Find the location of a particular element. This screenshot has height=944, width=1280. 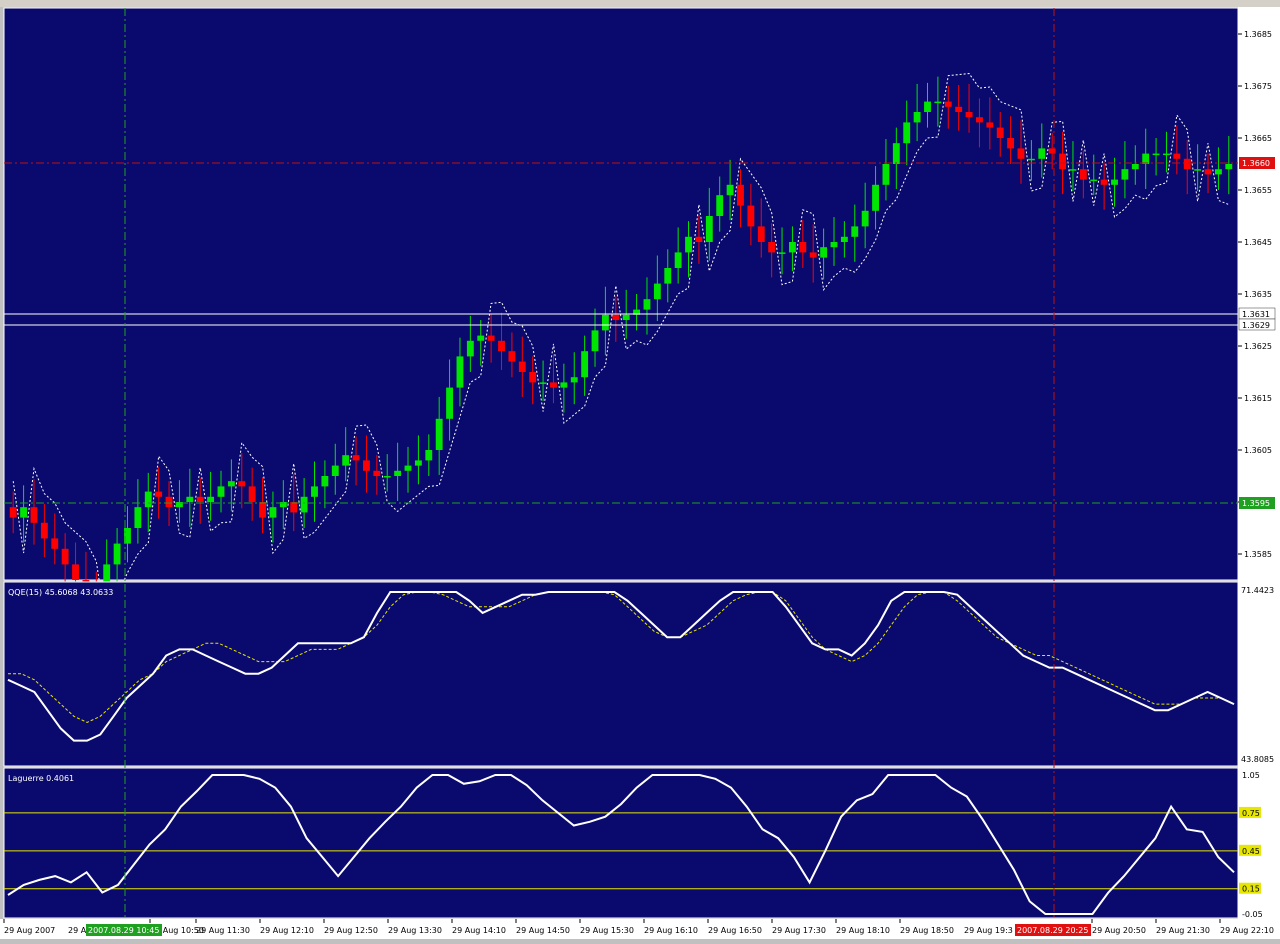

time-axis-label: 29 Aug 14:10 is located at coordinates (479, 930).